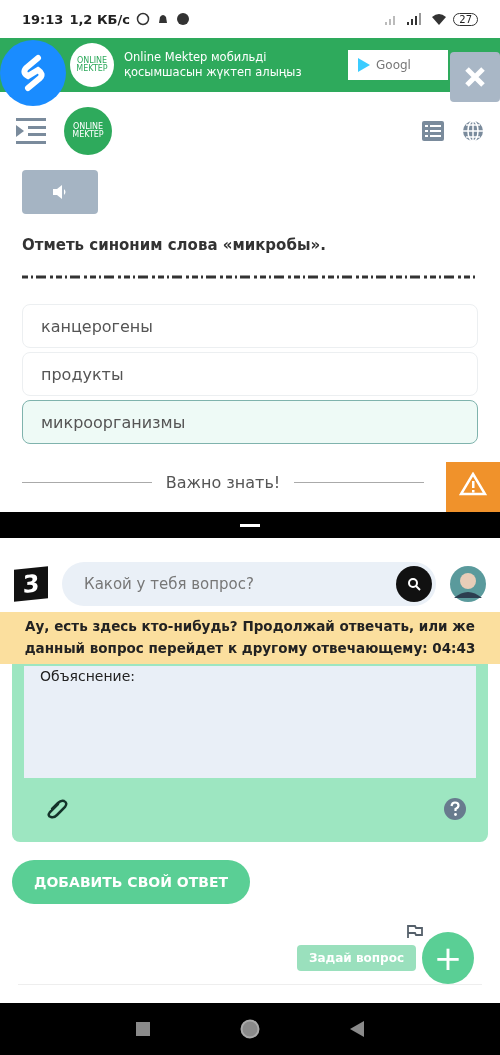 The height and width of the screenshot is (1055, 500). I want to click on answer-option: микроорганизмы, so click(250, 422).